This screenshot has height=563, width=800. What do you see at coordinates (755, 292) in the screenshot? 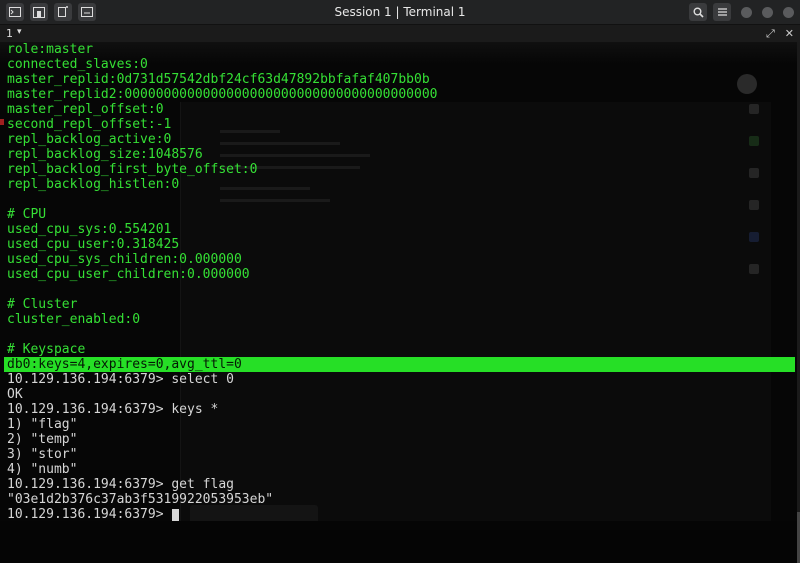
I see `background-sidebar` at bounding box center [755, 292].